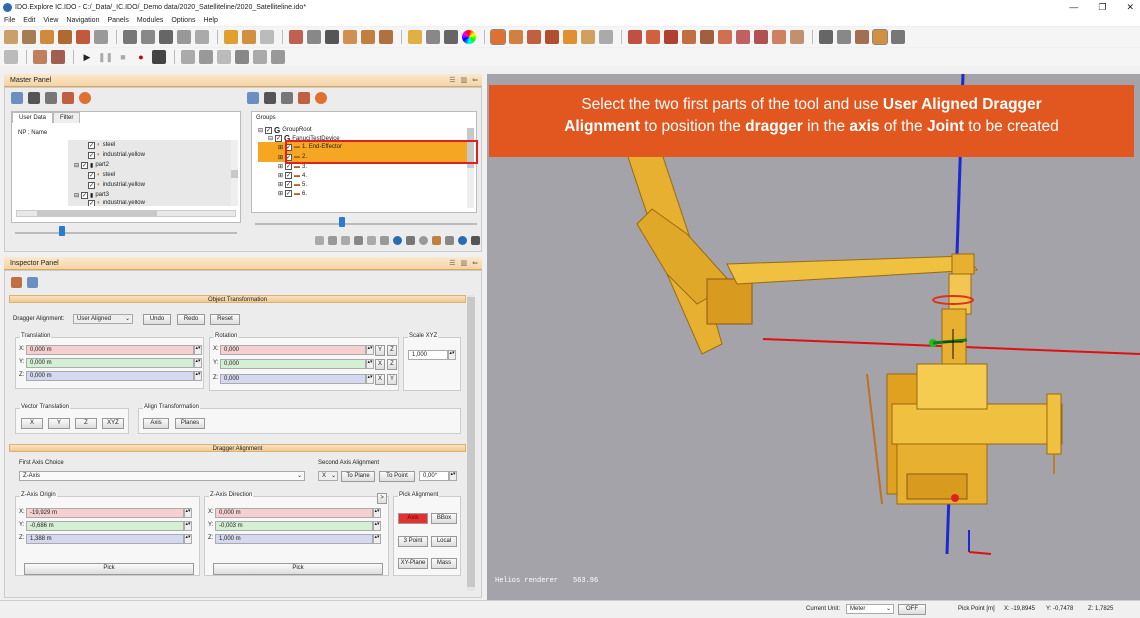 Image resolution: width=1140 pixels, height=618 pixels. I want to click on pick-direction-button: Pick, so click(298, 569).